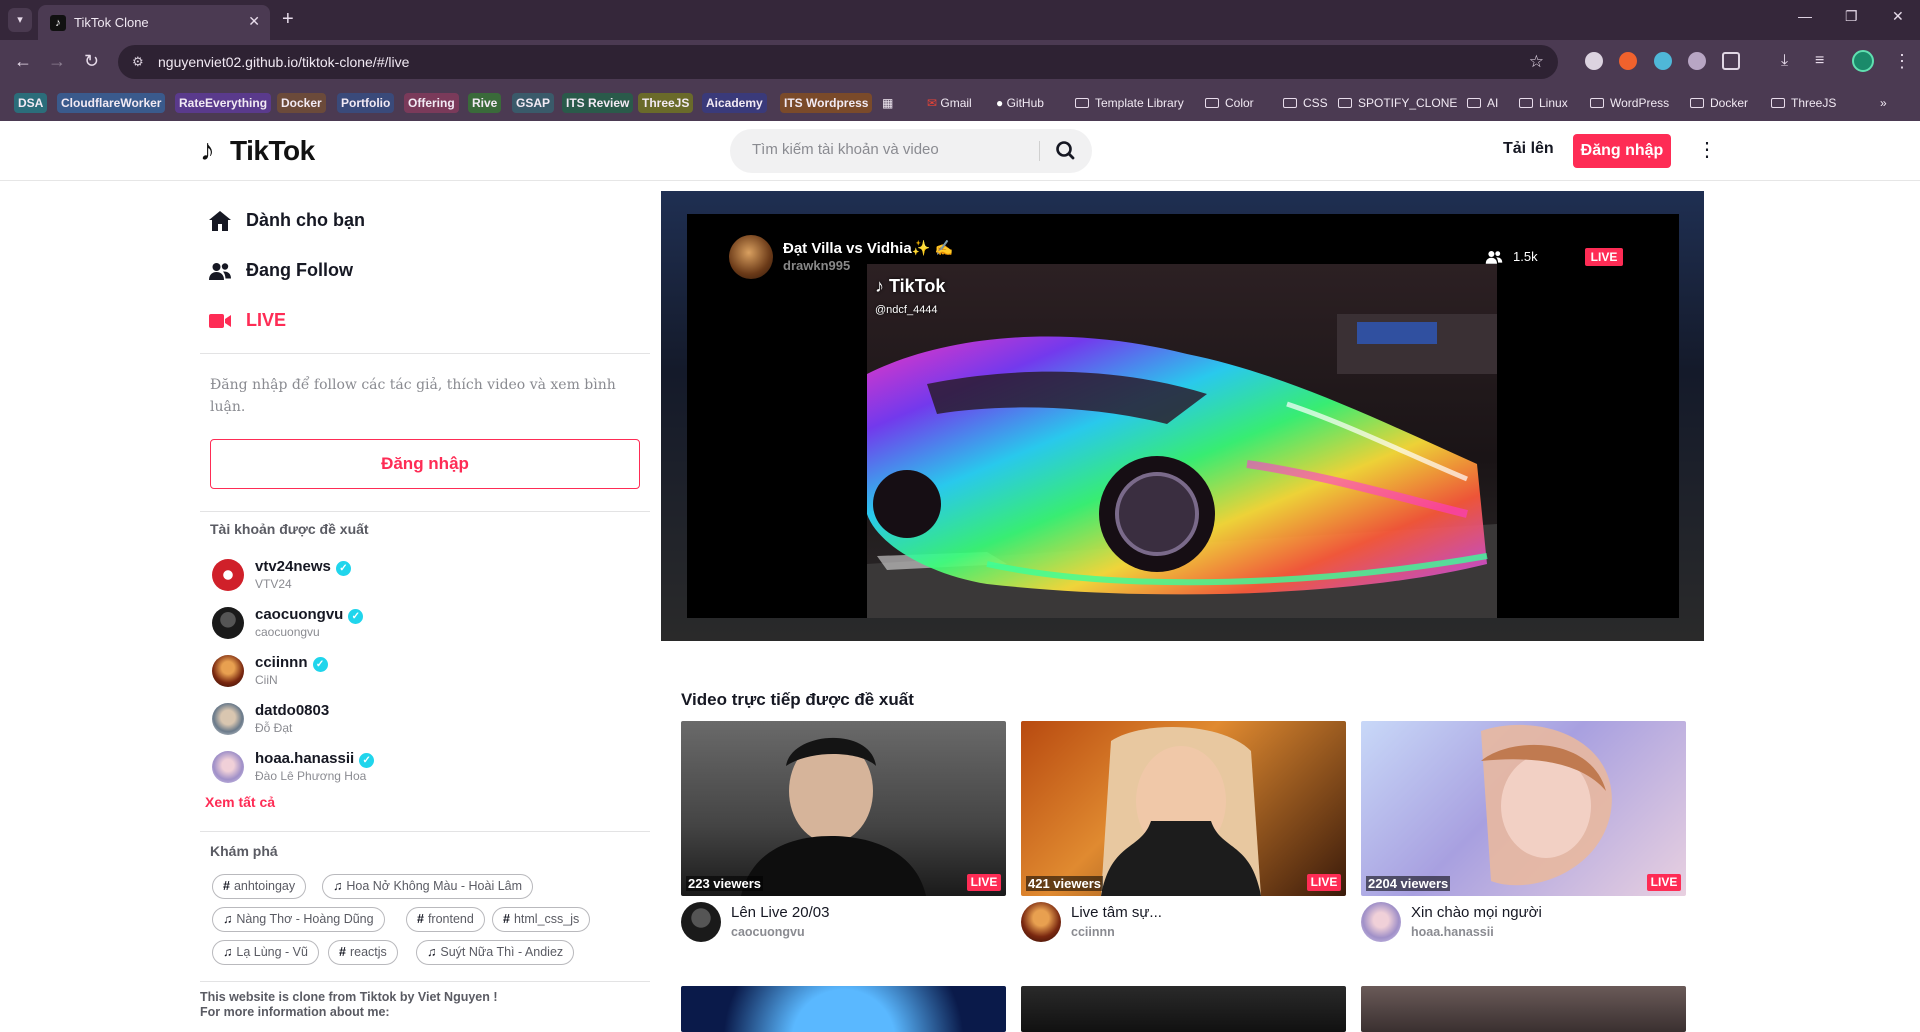 Image resolution: width=1920 pixels, height=1032 pixels. What do you see at coordinates (1305, 103) in the screenshot?
I see `bookmark-folder: CSS` at bounding box center [1305, 103].